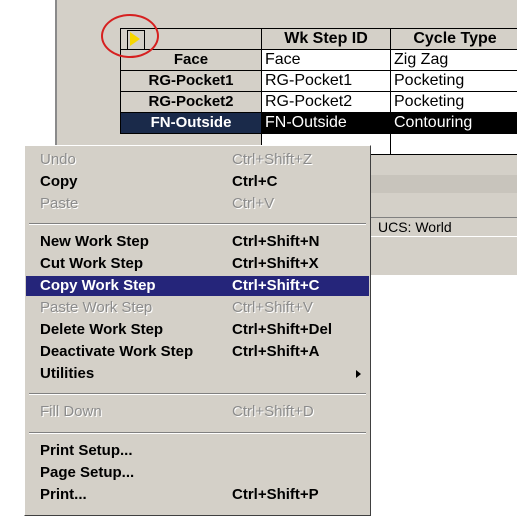 Image resolution: width=517 pixels, height=520 pixels. I want to click on empty-cell, so click(453, 144).